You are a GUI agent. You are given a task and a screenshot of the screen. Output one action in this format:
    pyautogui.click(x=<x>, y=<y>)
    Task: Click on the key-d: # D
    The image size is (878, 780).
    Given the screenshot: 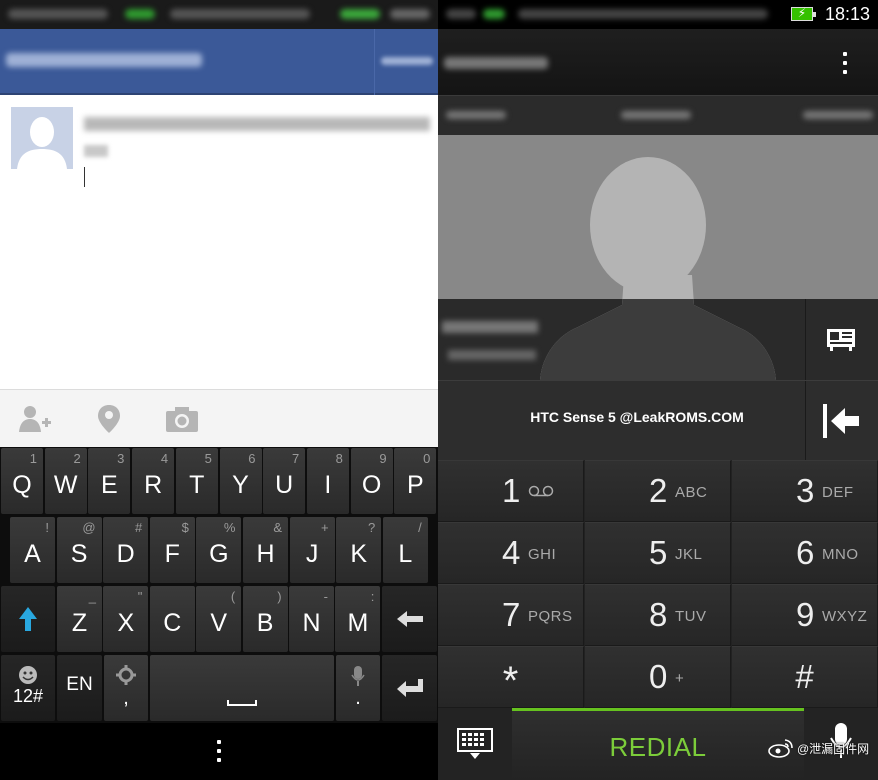 What is the action you would take?
    pyautogui.click(x=126, y=550)
    